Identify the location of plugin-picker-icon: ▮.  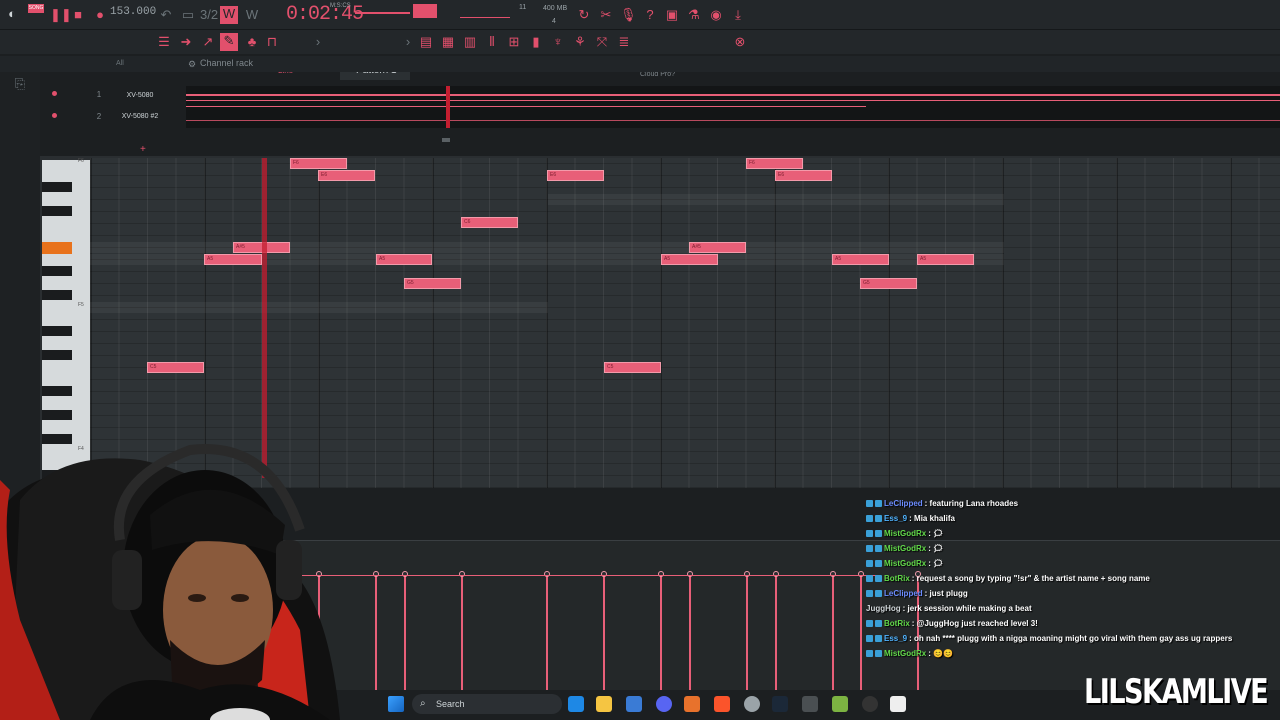
(536, 42).